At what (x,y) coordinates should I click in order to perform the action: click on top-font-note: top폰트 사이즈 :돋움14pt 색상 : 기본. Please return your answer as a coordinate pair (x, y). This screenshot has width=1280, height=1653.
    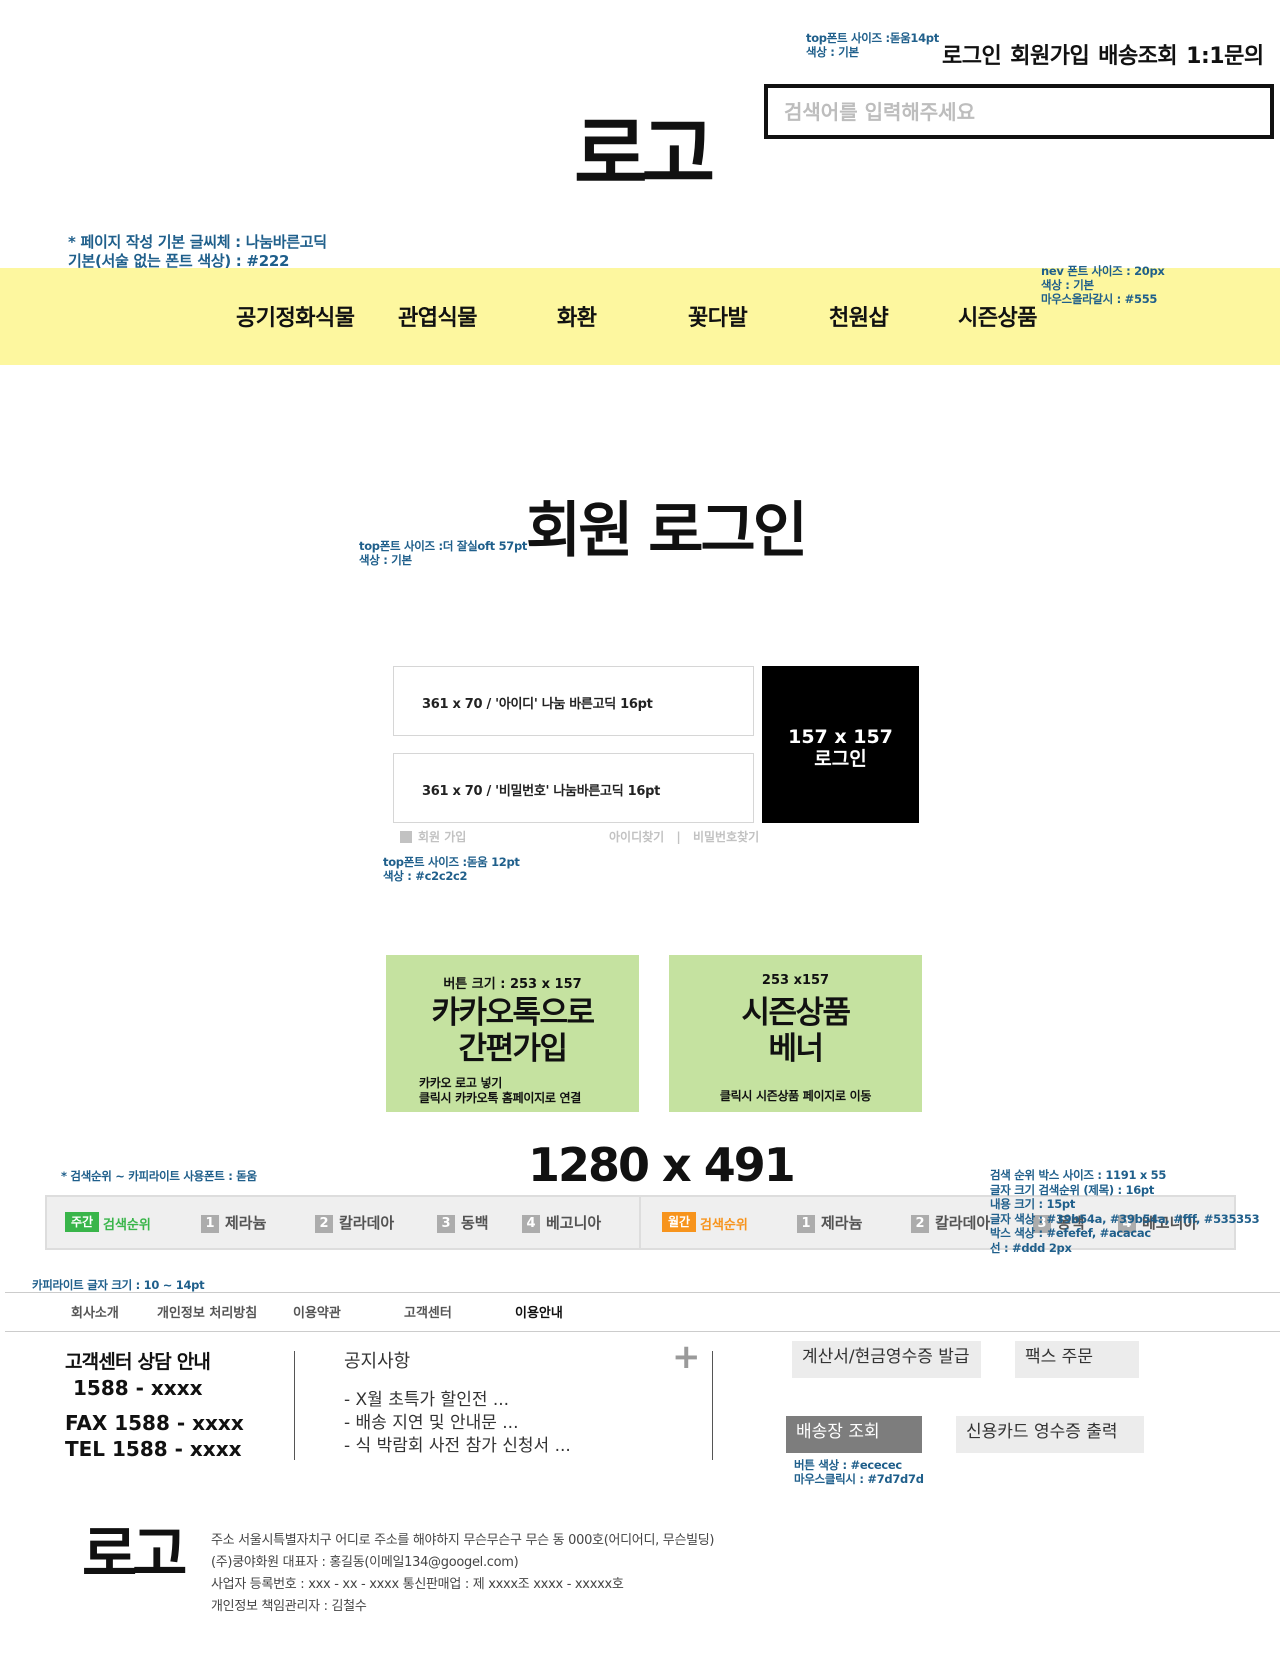
    Looking at the image, I should click on (872, 45).